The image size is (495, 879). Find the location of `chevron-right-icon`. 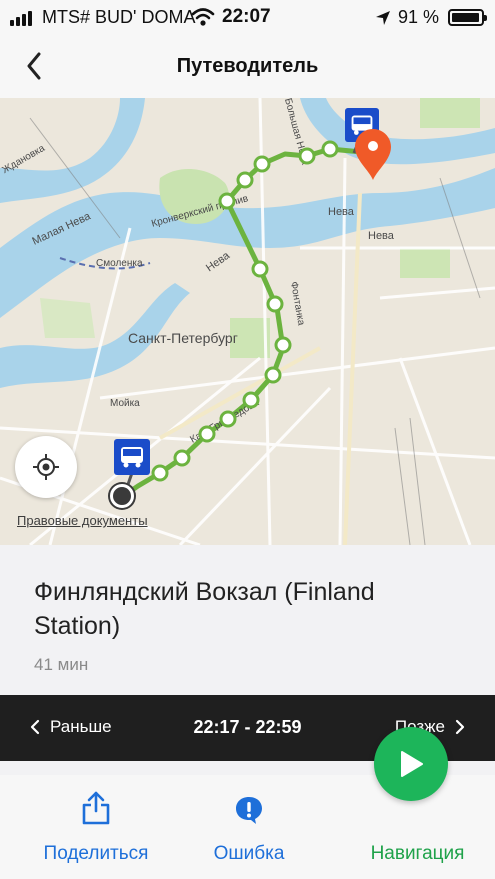

chevron-right-icon is located at coordinates (460, 727).